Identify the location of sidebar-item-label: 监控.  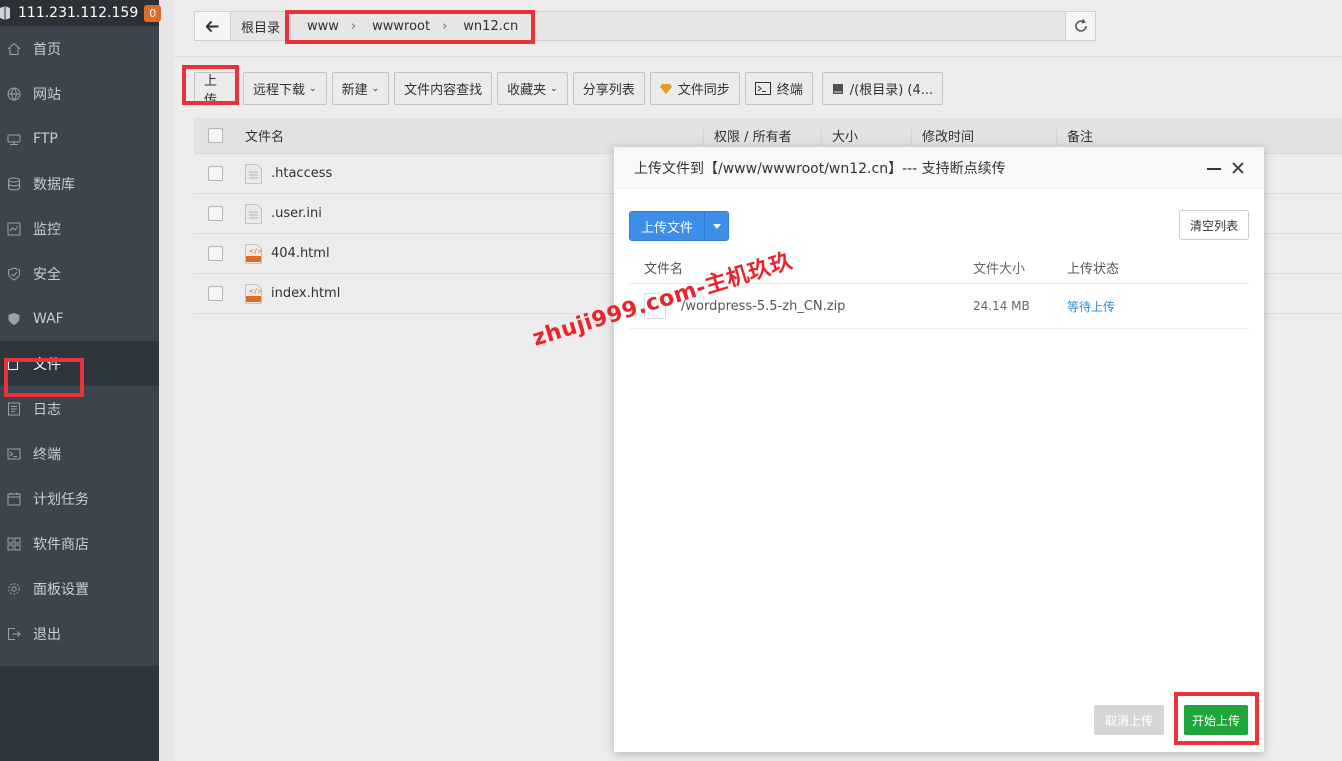
(47, 229).